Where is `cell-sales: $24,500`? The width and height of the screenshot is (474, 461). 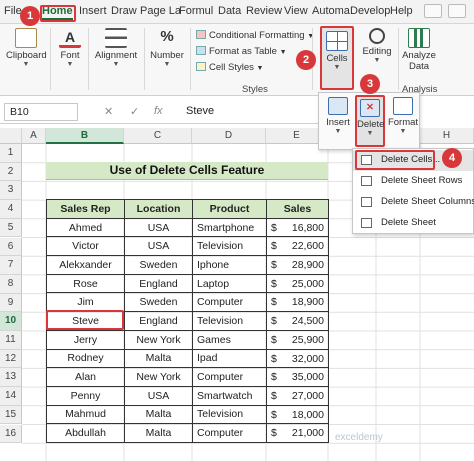
cell-sales: $24,500 is located at coordinates (297, 321).